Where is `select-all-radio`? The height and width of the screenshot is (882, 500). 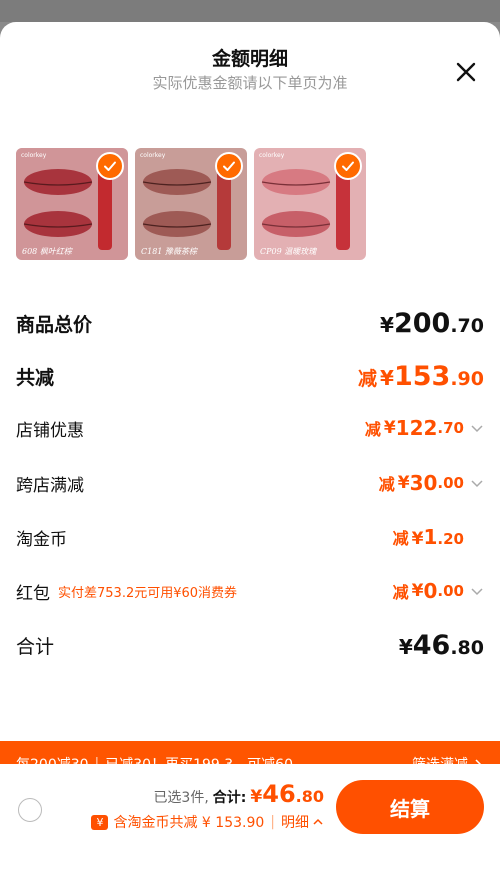 select-all-radio is located at coordinates (30, 810).